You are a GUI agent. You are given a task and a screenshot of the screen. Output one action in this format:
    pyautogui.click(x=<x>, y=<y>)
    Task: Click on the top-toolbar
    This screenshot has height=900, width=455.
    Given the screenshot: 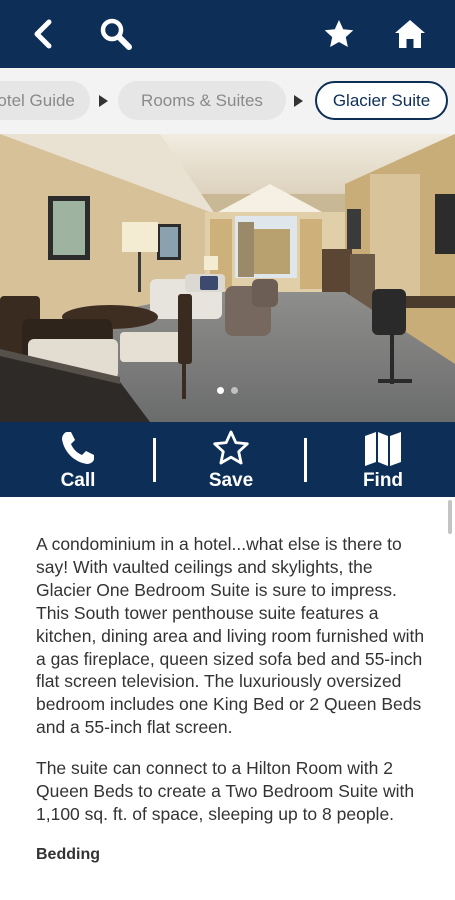 What is the action you would take?
    pyautogui.click(x=227, y=34)
    